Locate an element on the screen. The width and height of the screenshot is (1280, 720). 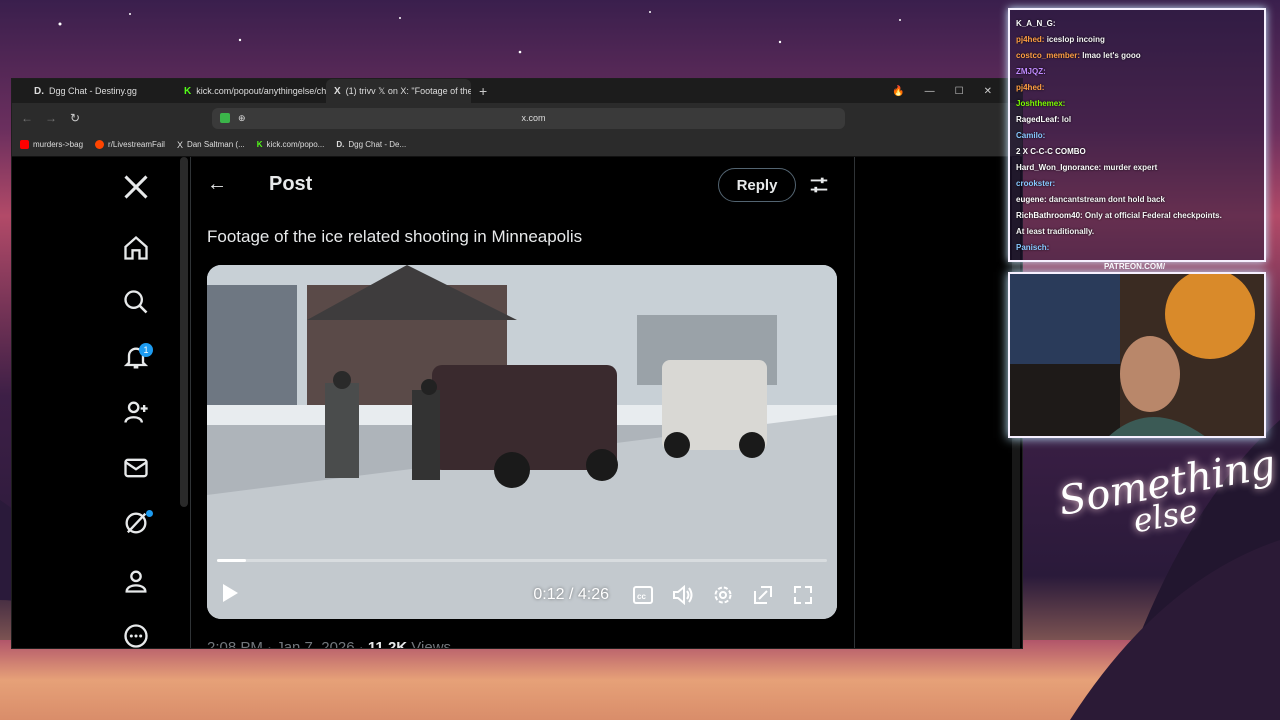
post-header: ← Post Reply is located at coordinates (523, 185).